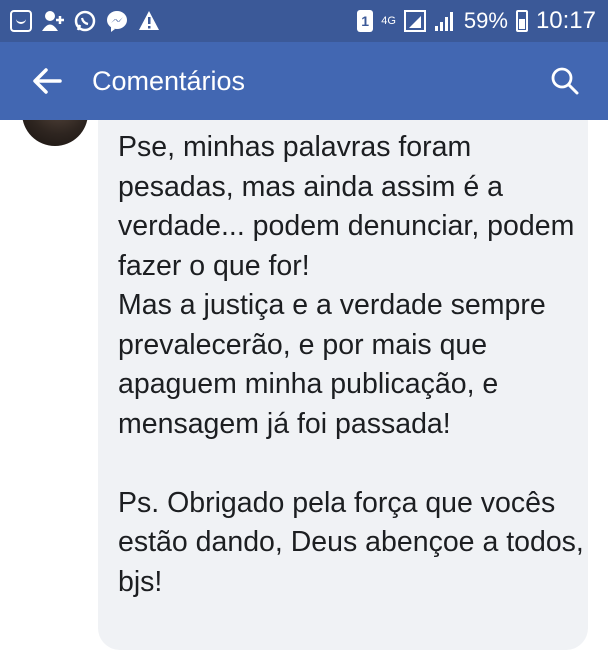 This screenshot has width=608, height=656. Describe the element at coordinates (485, 20) in the screenshot. I see `battery-percent: 59%` at that location.